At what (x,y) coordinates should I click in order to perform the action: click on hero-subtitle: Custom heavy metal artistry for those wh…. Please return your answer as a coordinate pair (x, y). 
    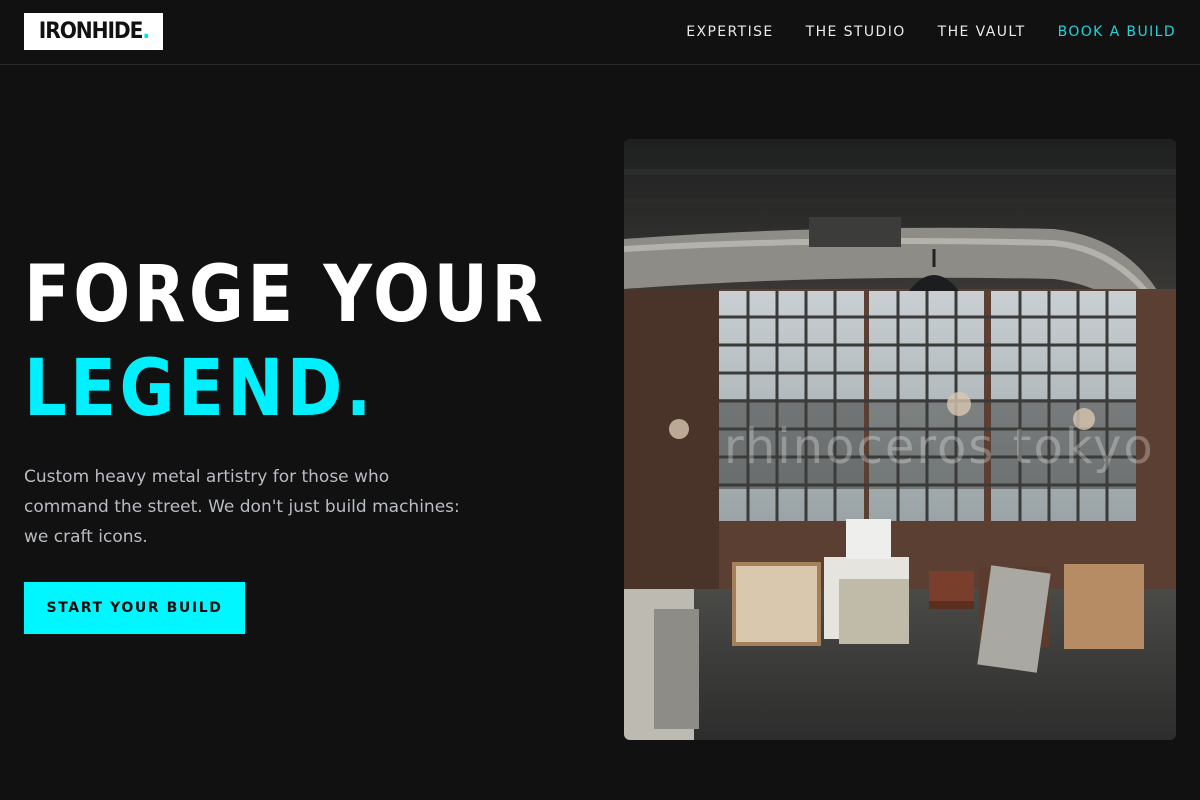
    Looking at the image, I should click on (242, 507).